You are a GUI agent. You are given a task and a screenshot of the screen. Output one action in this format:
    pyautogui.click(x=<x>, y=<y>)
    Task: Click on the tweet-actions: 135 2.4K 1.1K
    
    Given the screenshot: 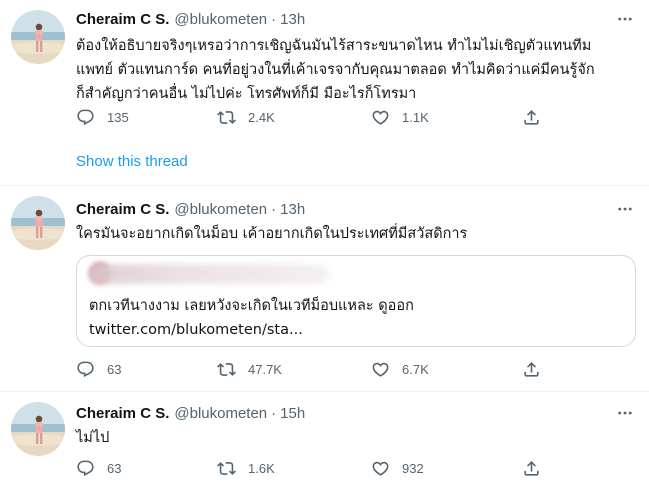 What is the action you would take?
    pyautogui.click(x=316, y=117)
    